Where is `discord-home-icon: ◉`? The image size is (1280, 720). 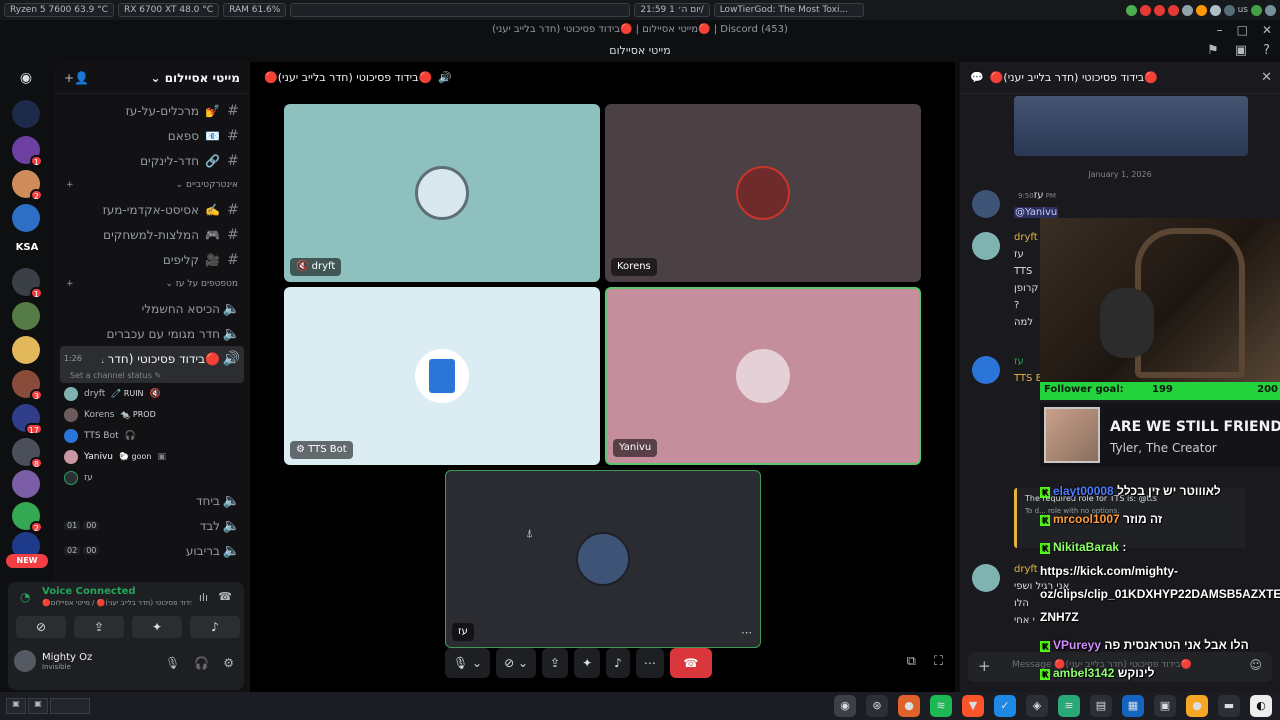
discord-home-icon: ◉ is located at coordinates (26, 78).